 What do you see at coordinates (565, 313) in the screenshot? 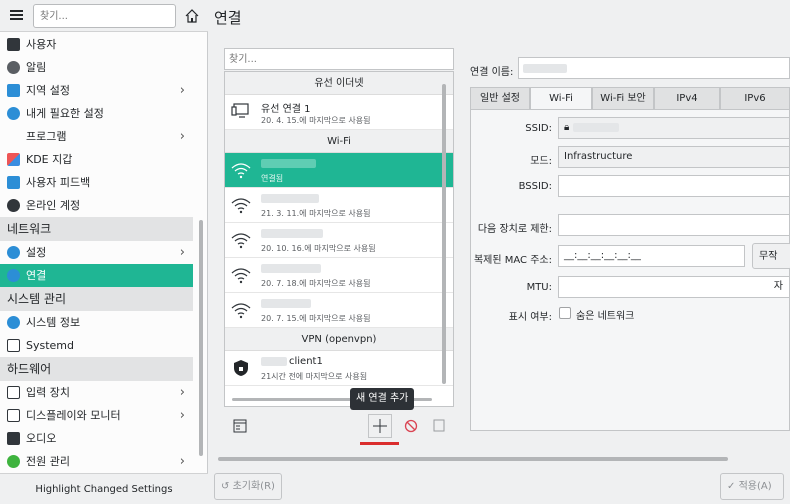
I see `hidden-network-checkbox` at bounding box center [565, 313].